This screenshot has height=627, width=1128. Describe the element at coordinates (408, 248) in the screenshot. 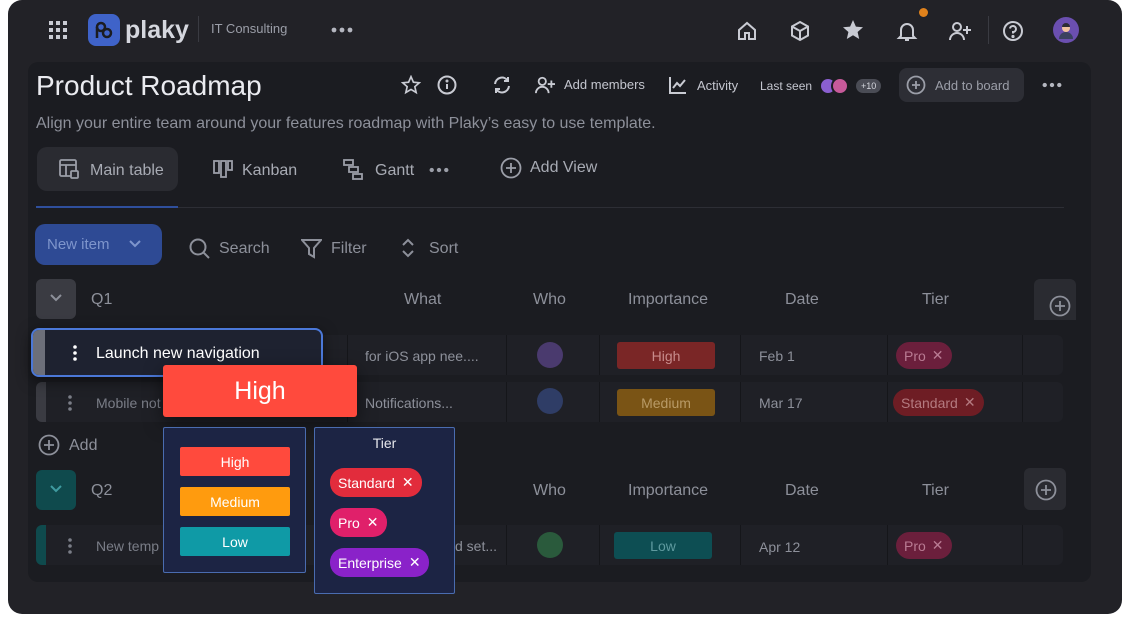

I see `sort-icon` at that location.